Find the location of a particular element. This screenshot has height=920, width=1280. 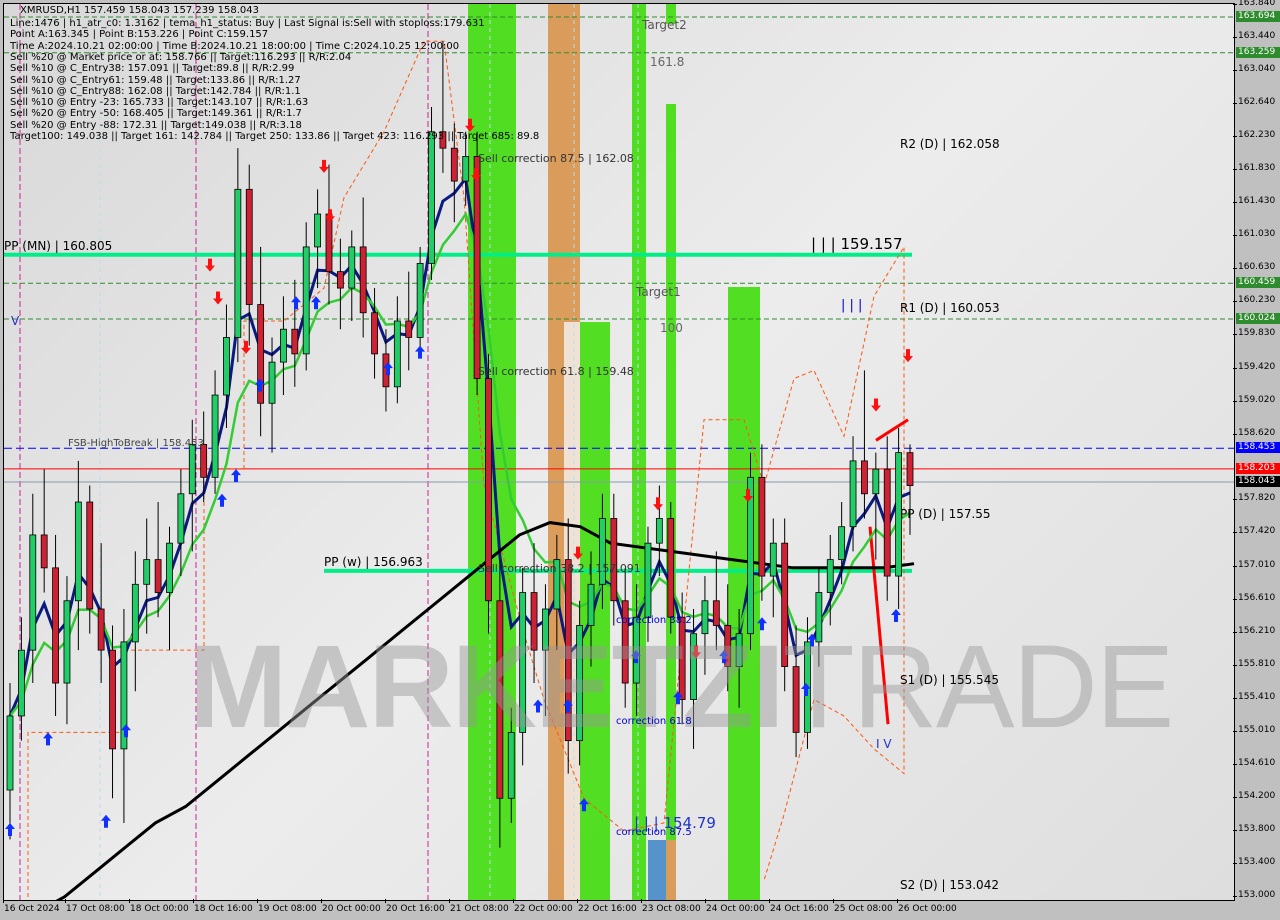

trendline-red is located at coordinates (892, 430).